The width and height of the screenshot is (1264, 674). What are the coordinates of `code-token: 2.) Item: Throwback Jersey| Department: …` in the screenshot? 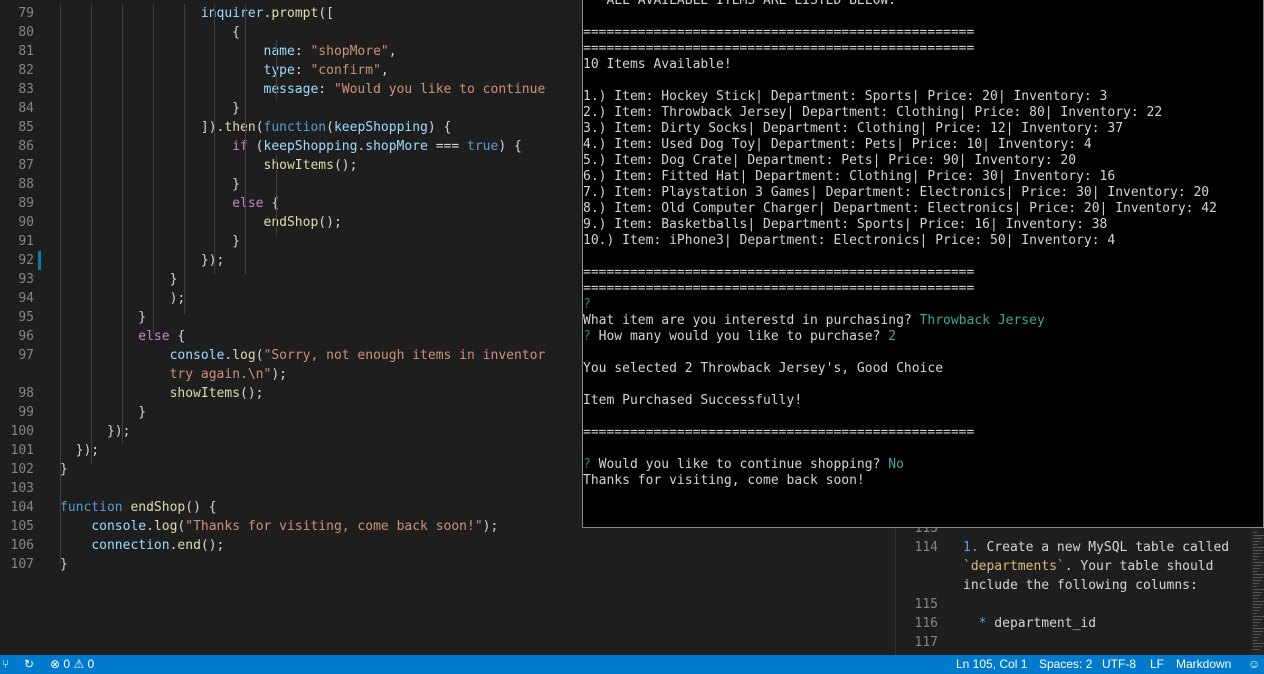 It's located at (873, 112).